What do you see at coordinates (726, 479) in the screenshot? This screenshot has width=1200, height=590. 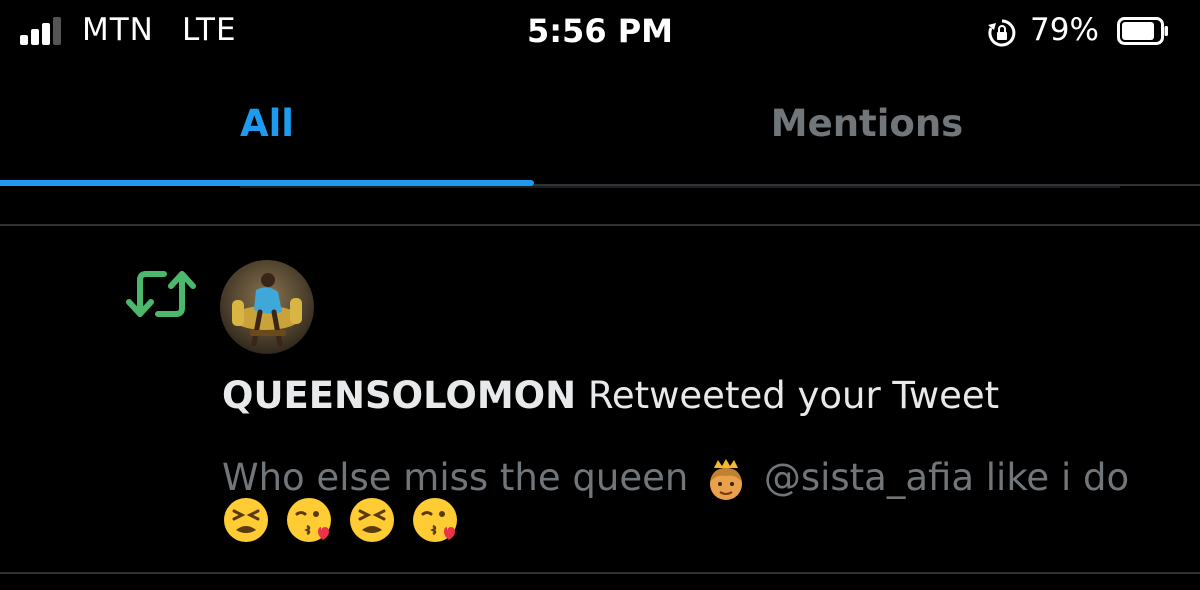 I see `princess-emoji` at bounding box center [726, 479].